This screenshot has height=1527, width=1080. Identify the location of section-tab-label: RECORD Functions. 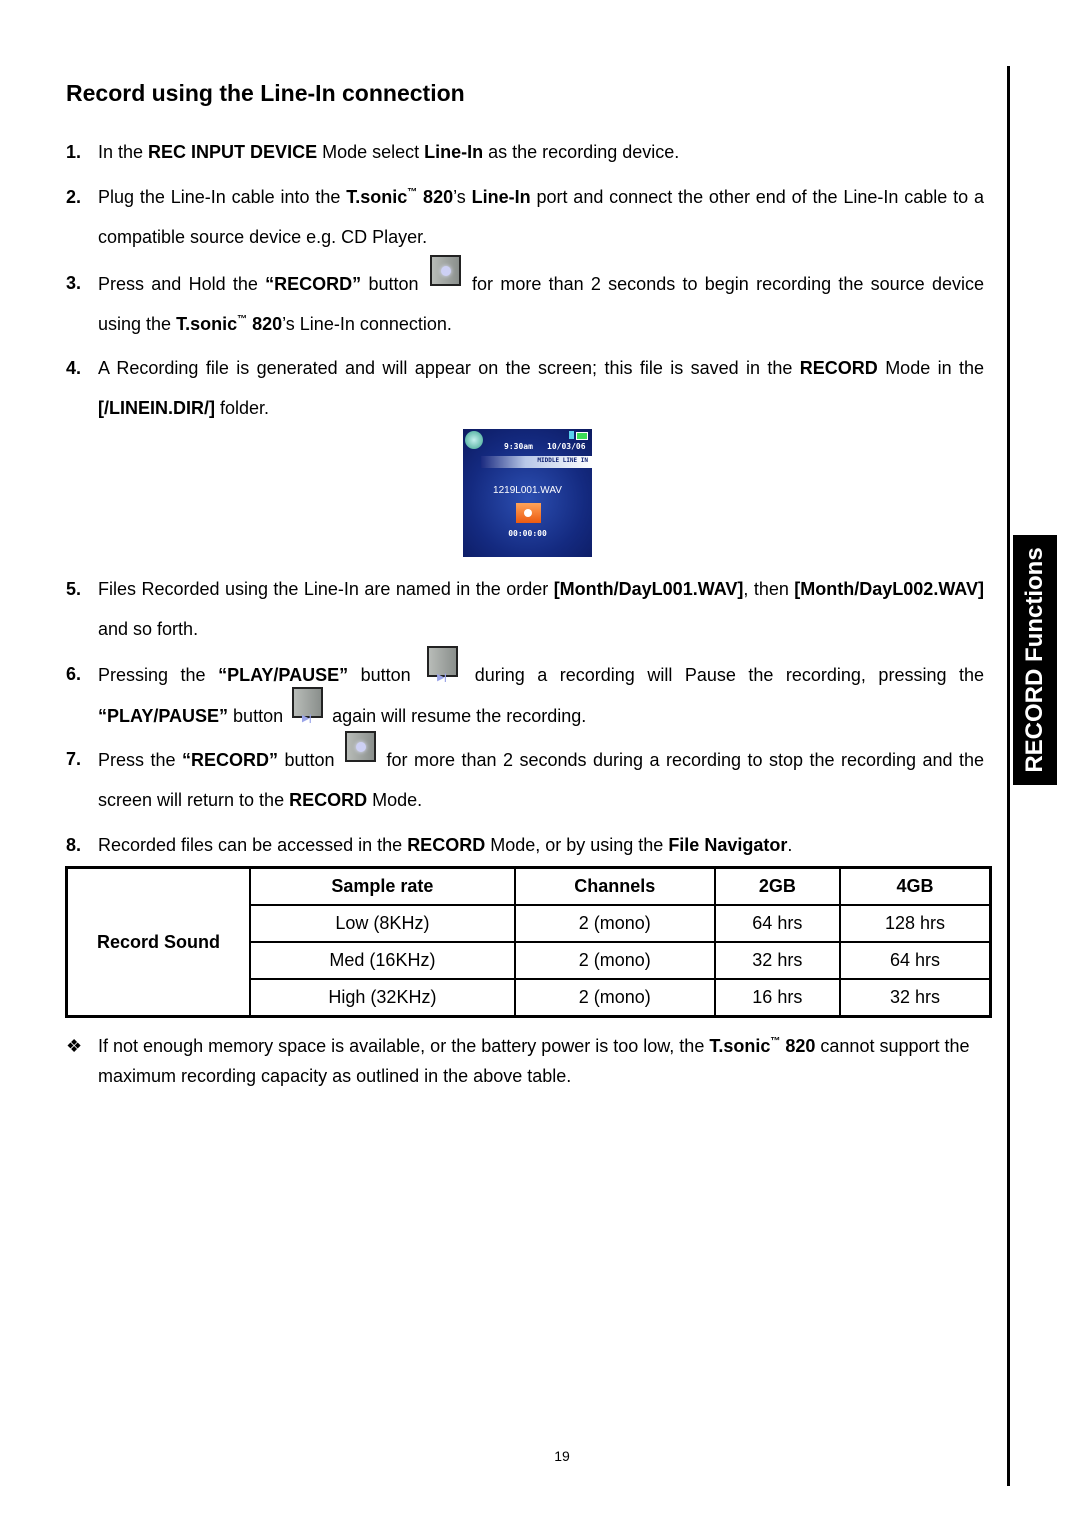
(1034, 660).